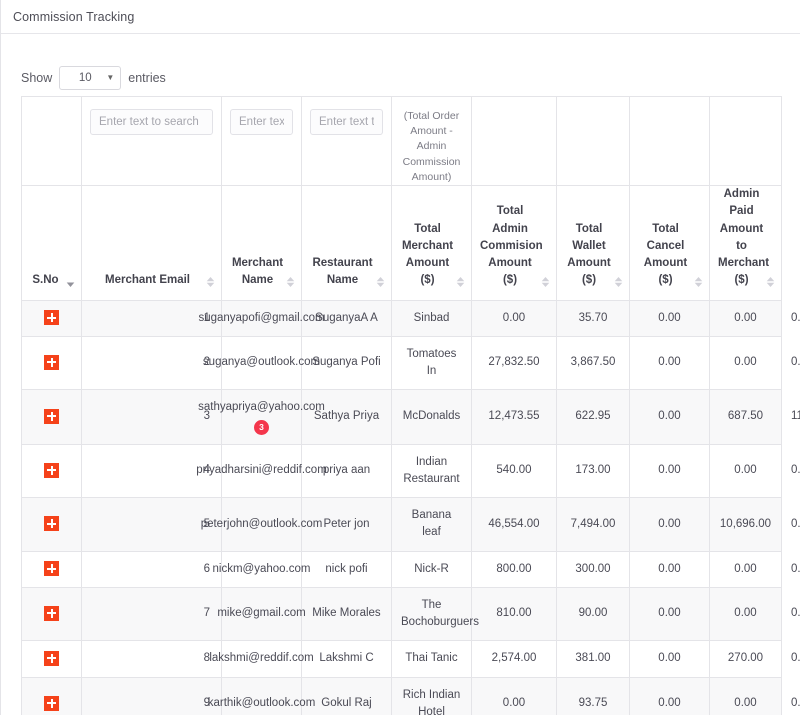  Describe the element at coordinates (151, 695) in the screenshot. I see `cell-sno: 9` at that location.